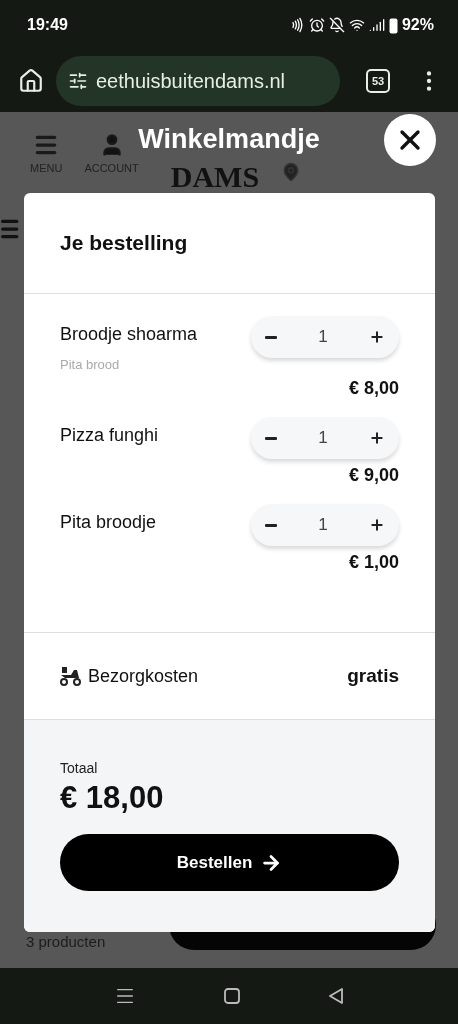  What do you see at coordinates (373, 388) in the screenshot?
I see `item-price: € 8,00` at bounding box center [373, 388].